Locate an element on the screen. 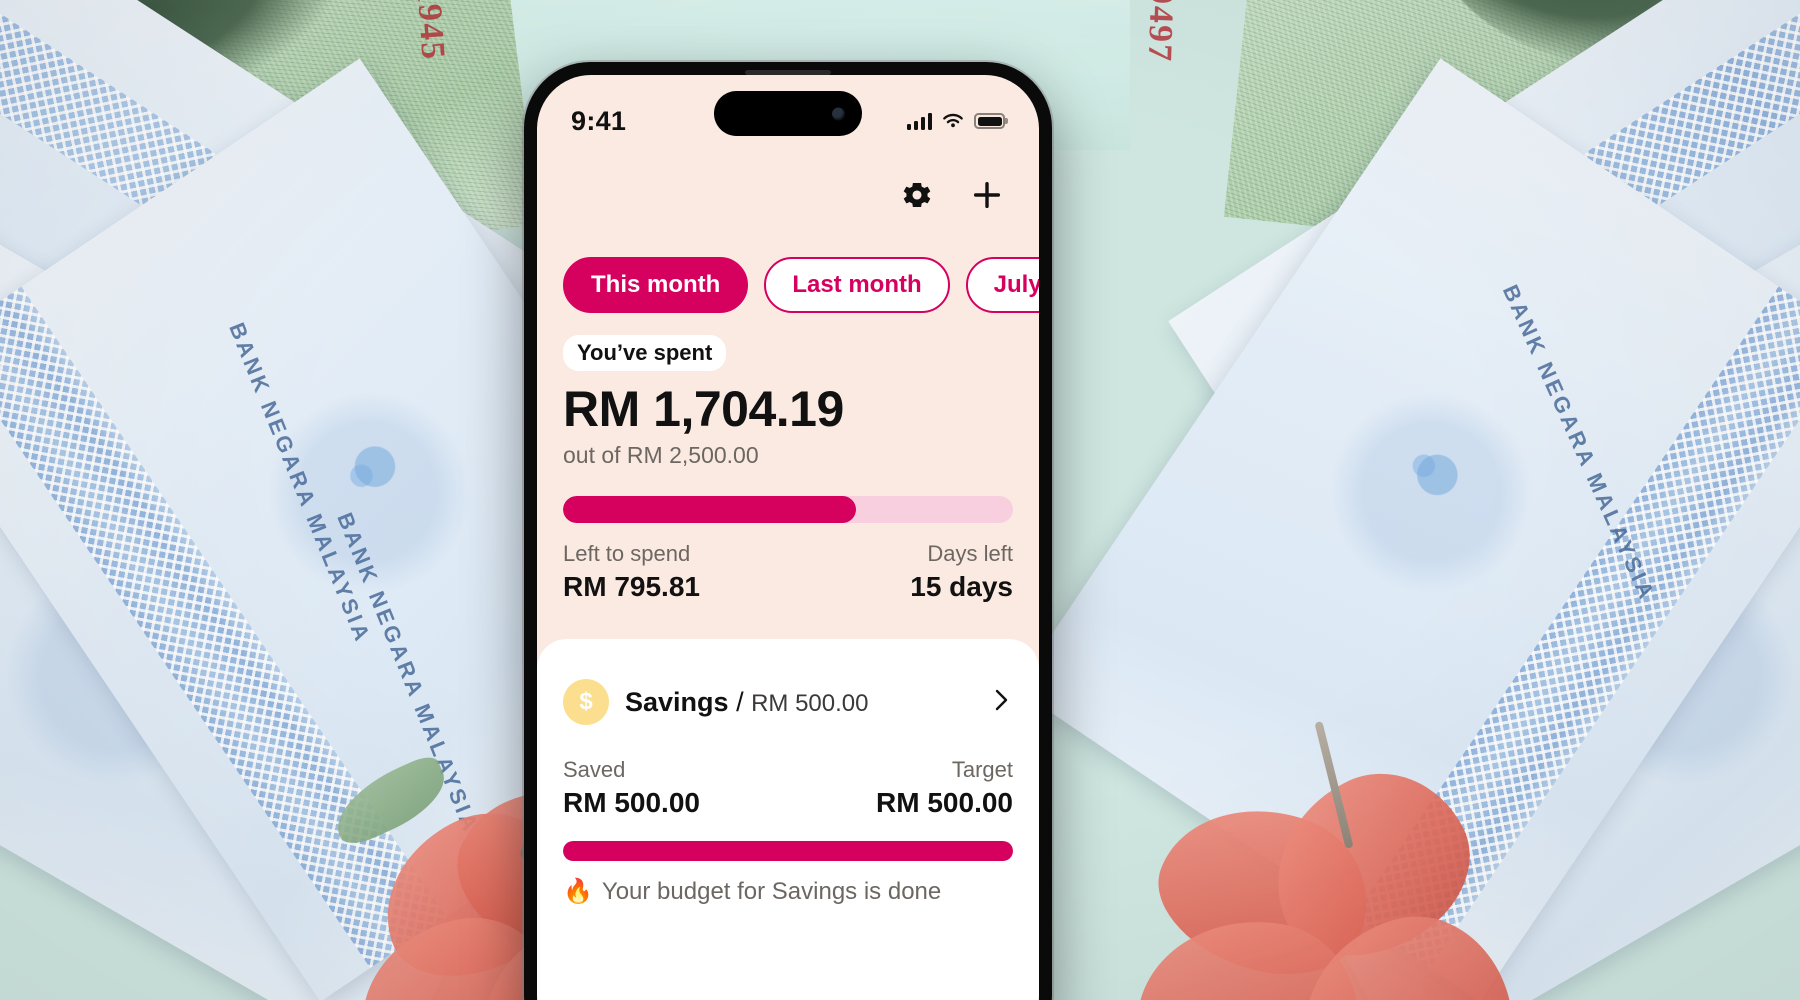  note-serial-left: 1945 is located at coordinates (430, 31).